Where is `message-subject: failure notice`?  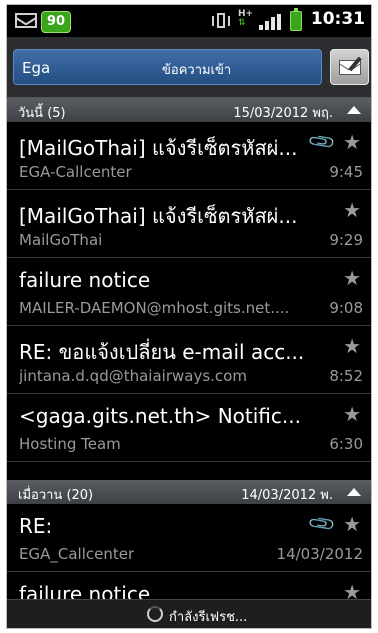
message-subject: failure notice is located at coordinates (85, 280).